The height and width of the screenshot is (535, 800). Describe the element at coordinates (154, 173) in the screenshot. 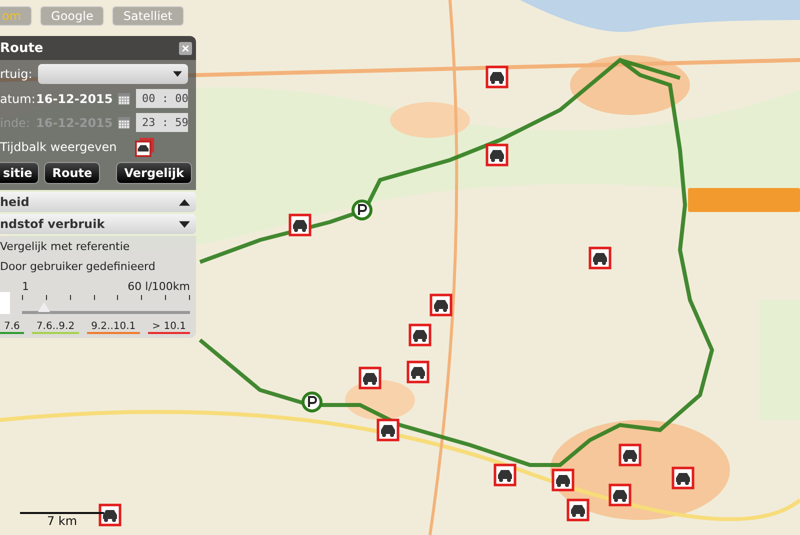

I see `panel-button: Vergelijk` at that location.